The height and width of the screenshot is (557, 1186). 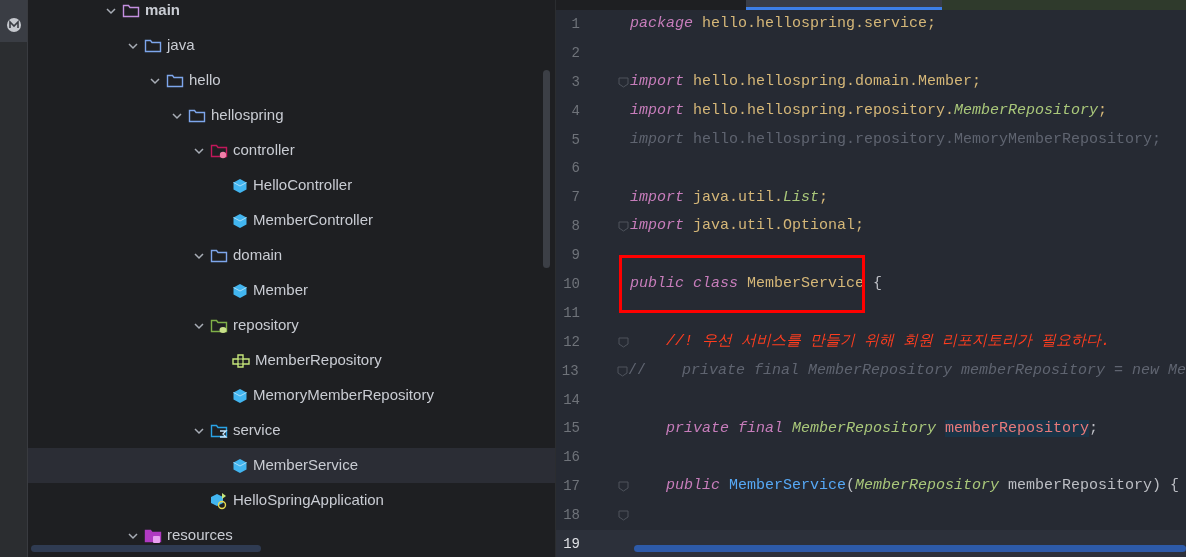 What do you see at coordinates (257, 430) in the screenshot?
I see `tree-label: service` at bounding box center [257, 430].